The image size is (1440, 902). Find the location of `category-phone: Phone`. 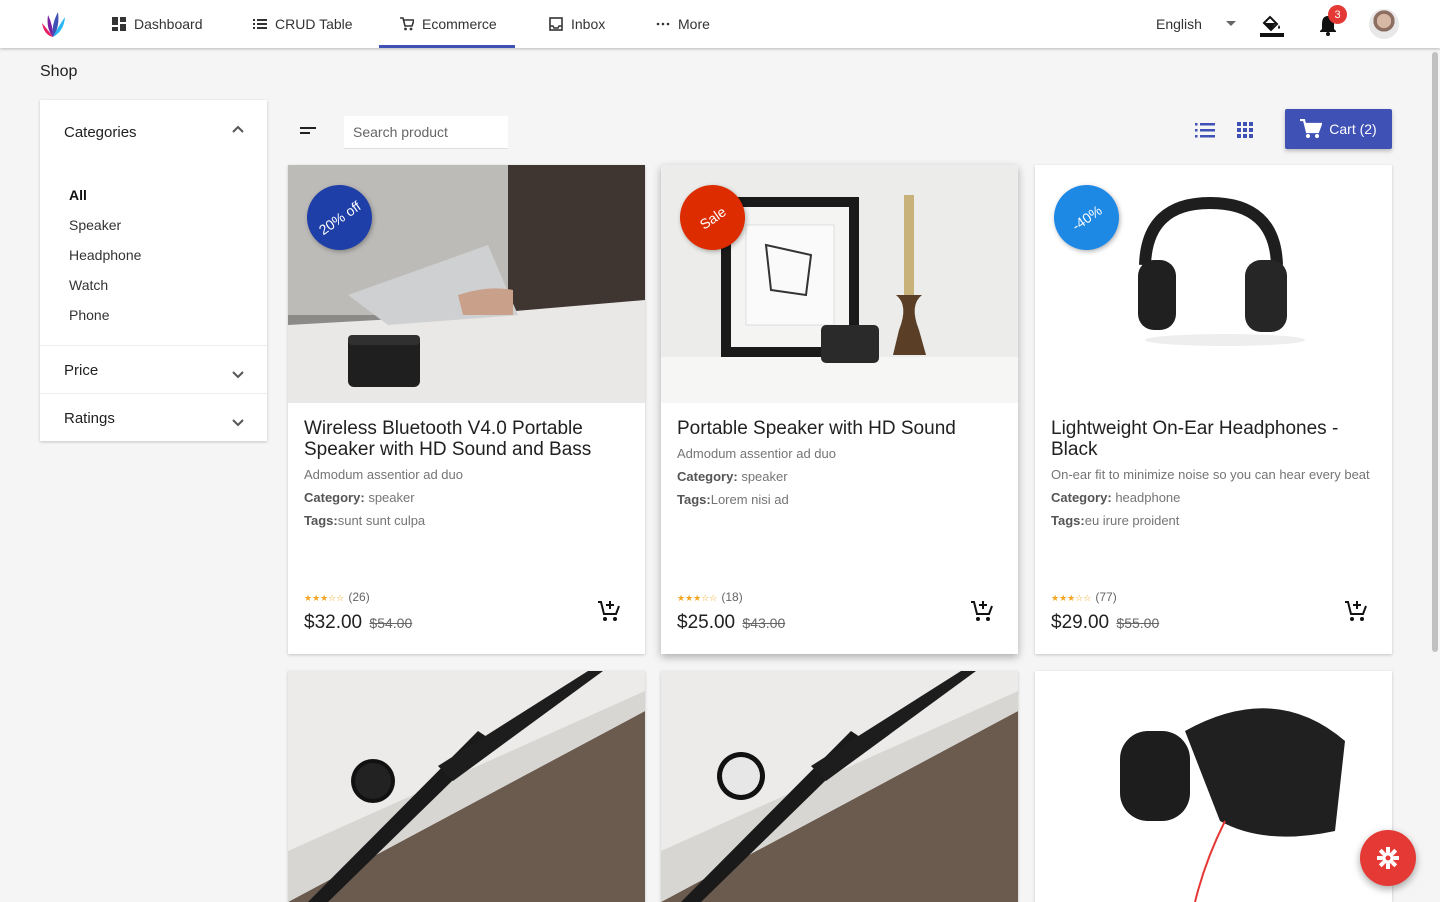

category-phone: Phone is located at coordinates (89, 315).